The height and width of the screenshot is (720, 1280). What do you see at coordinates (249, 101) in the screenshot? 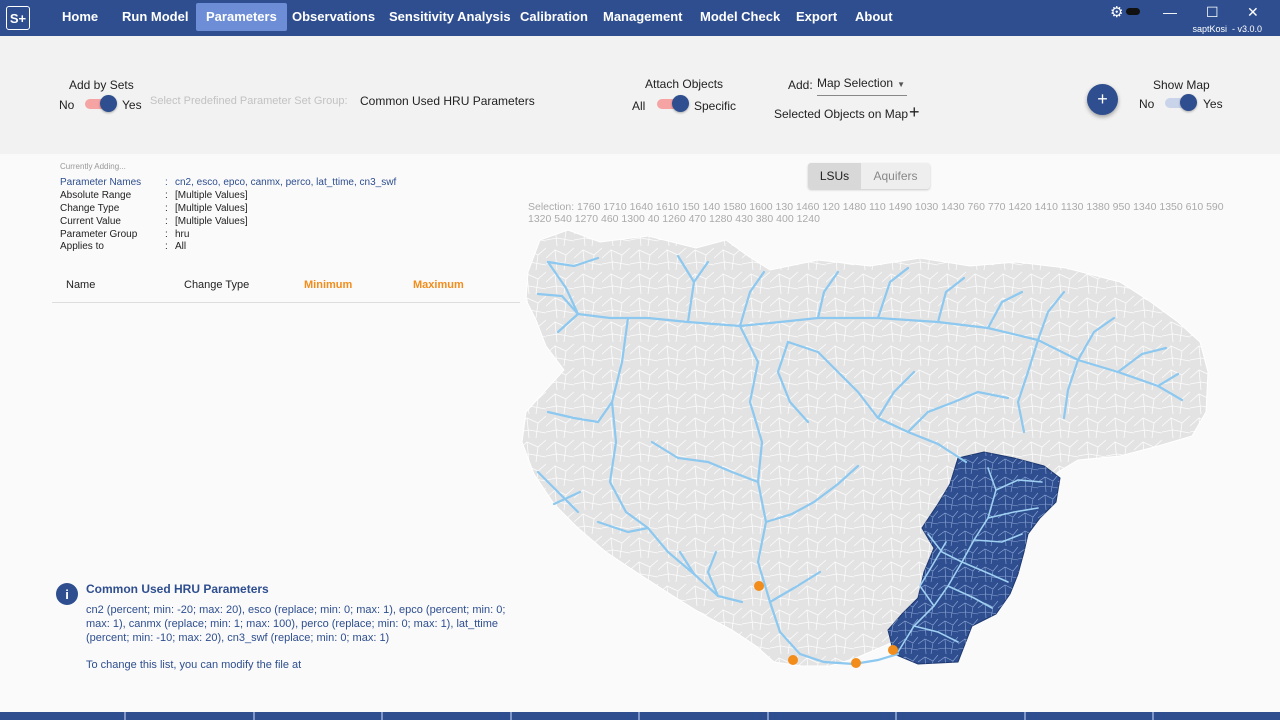
I see `predefined-set-label: Select Predefined Parameter Set Group:` at bounding box center [249, 101].